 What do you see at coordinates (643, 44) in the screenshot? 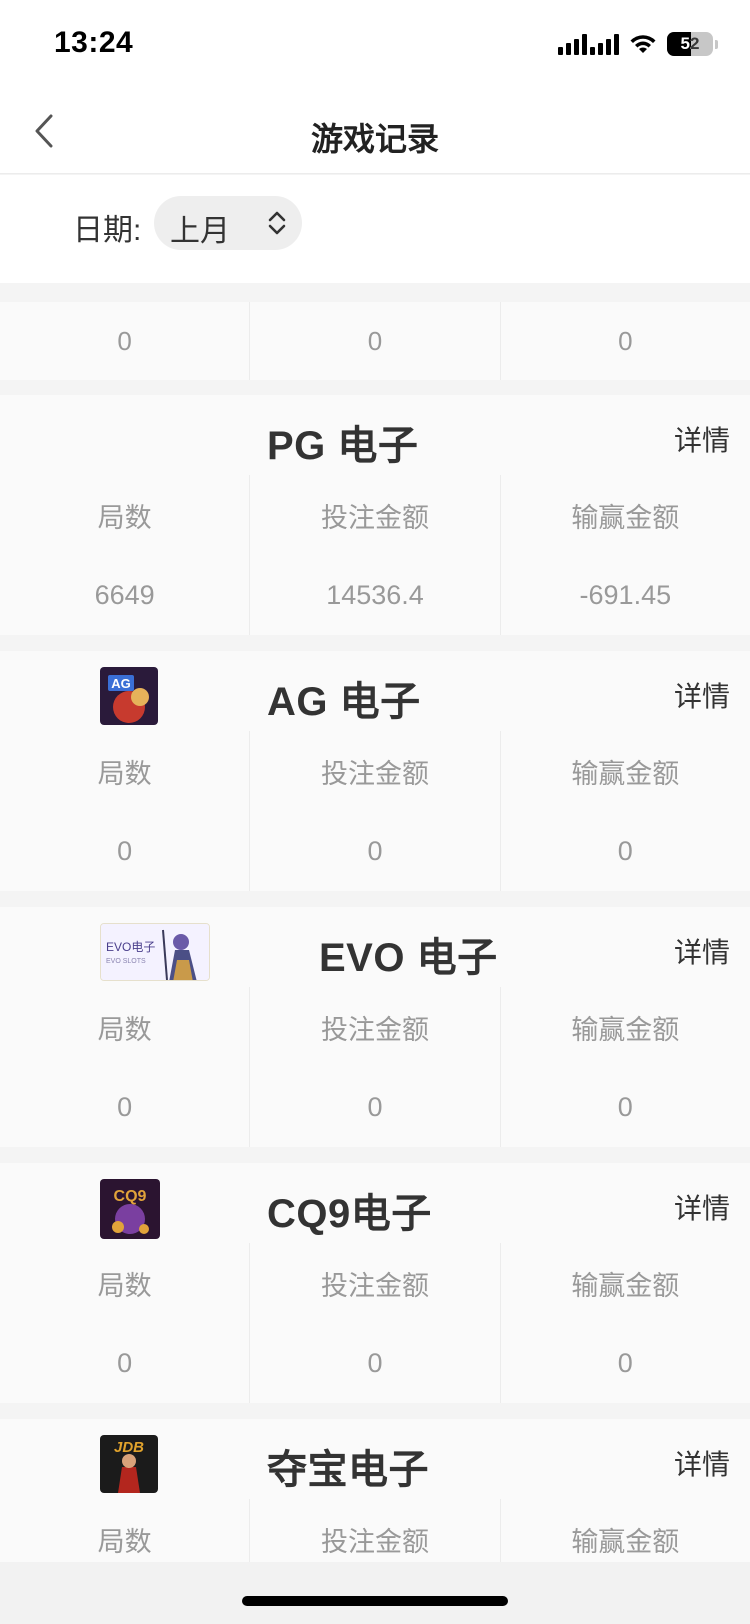
I see `wifi-icon` at bounding box center [643, 44].